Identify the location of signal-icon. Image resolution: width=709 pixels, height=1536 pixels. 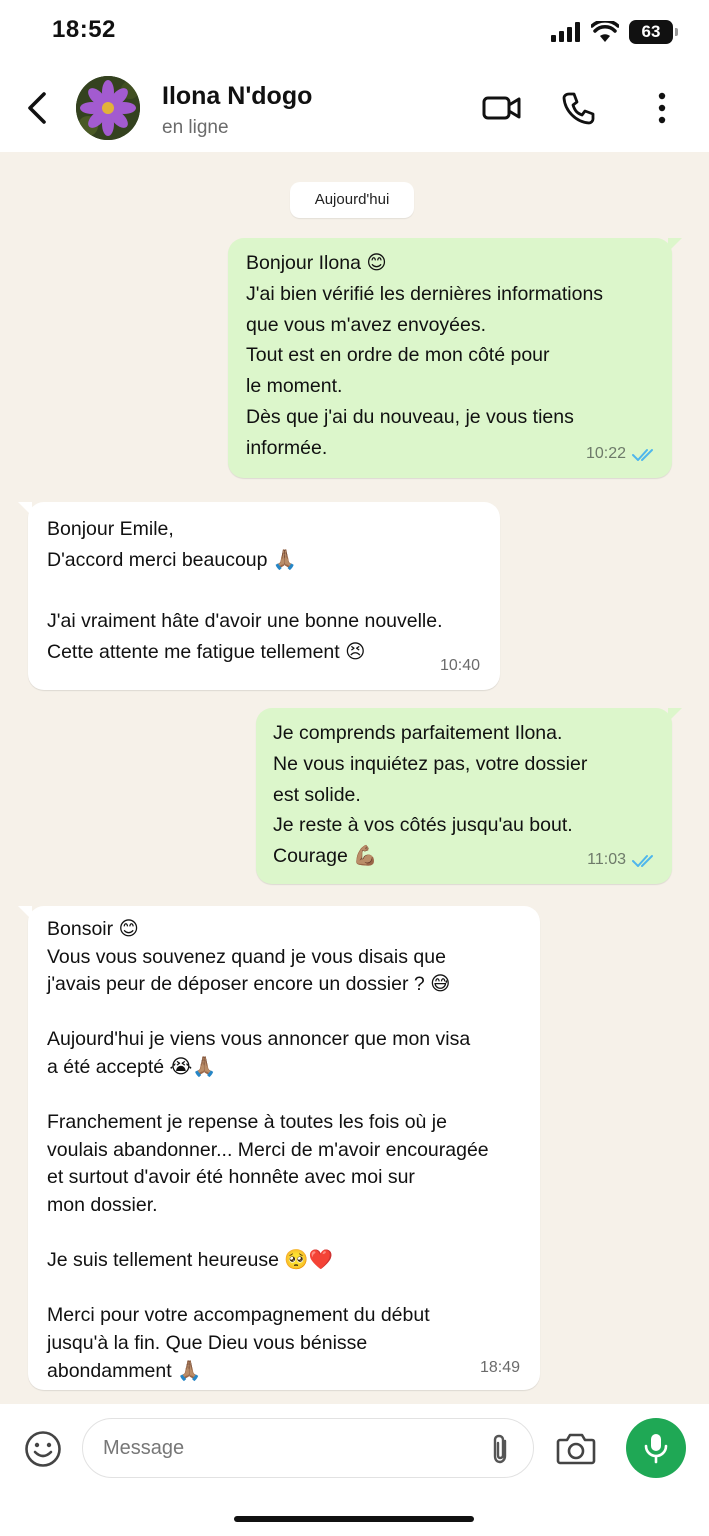
(565, 32).